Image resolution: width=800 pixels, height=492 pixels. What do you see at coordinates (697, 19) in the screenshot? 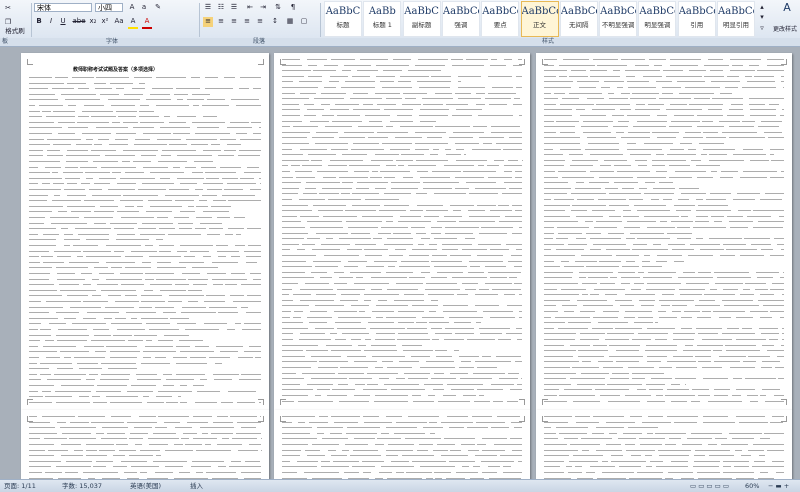
I see `style-tile: AaBbCcD引用` at bounding box center [697, 19].